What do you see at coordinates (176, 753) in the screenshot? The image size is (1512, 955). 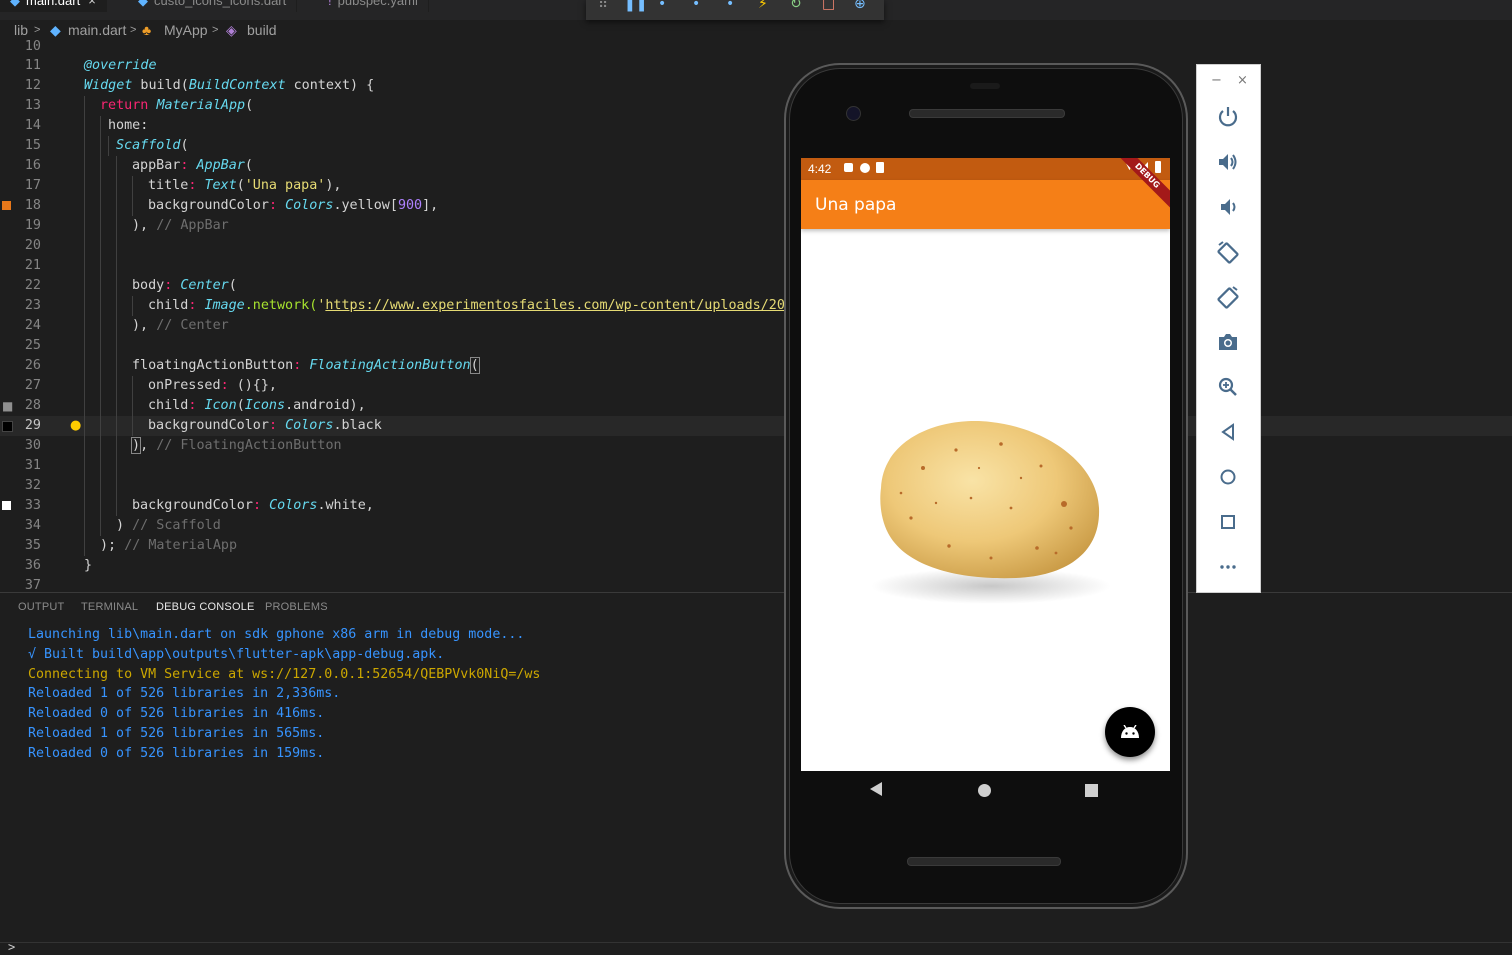 I see `console-line: Reloaded 0 of 526 libraries in 159ms.` at bounding box center [176, 753].